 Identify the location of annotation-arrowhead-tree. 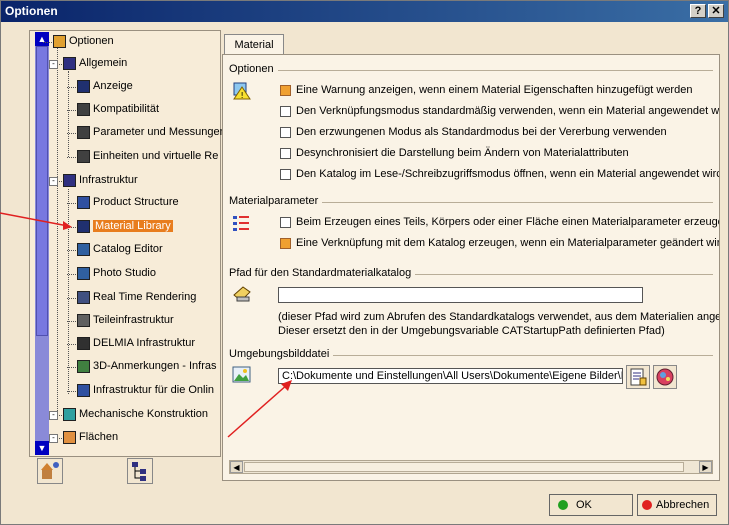
(67, 225).